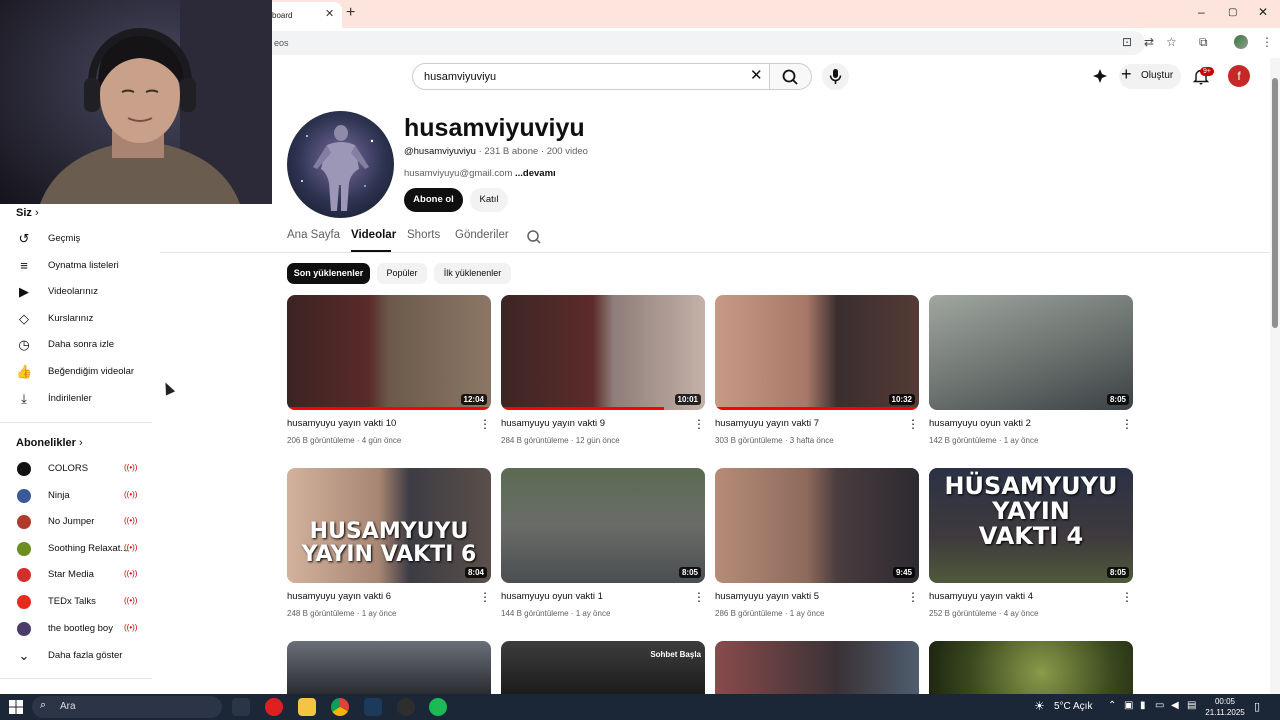 The image size is (1280, 720). What do you see at coordinates (1275, 203) in the screenshot?
I see `scrollbar-thumb` at bounding box center [1275, 203].